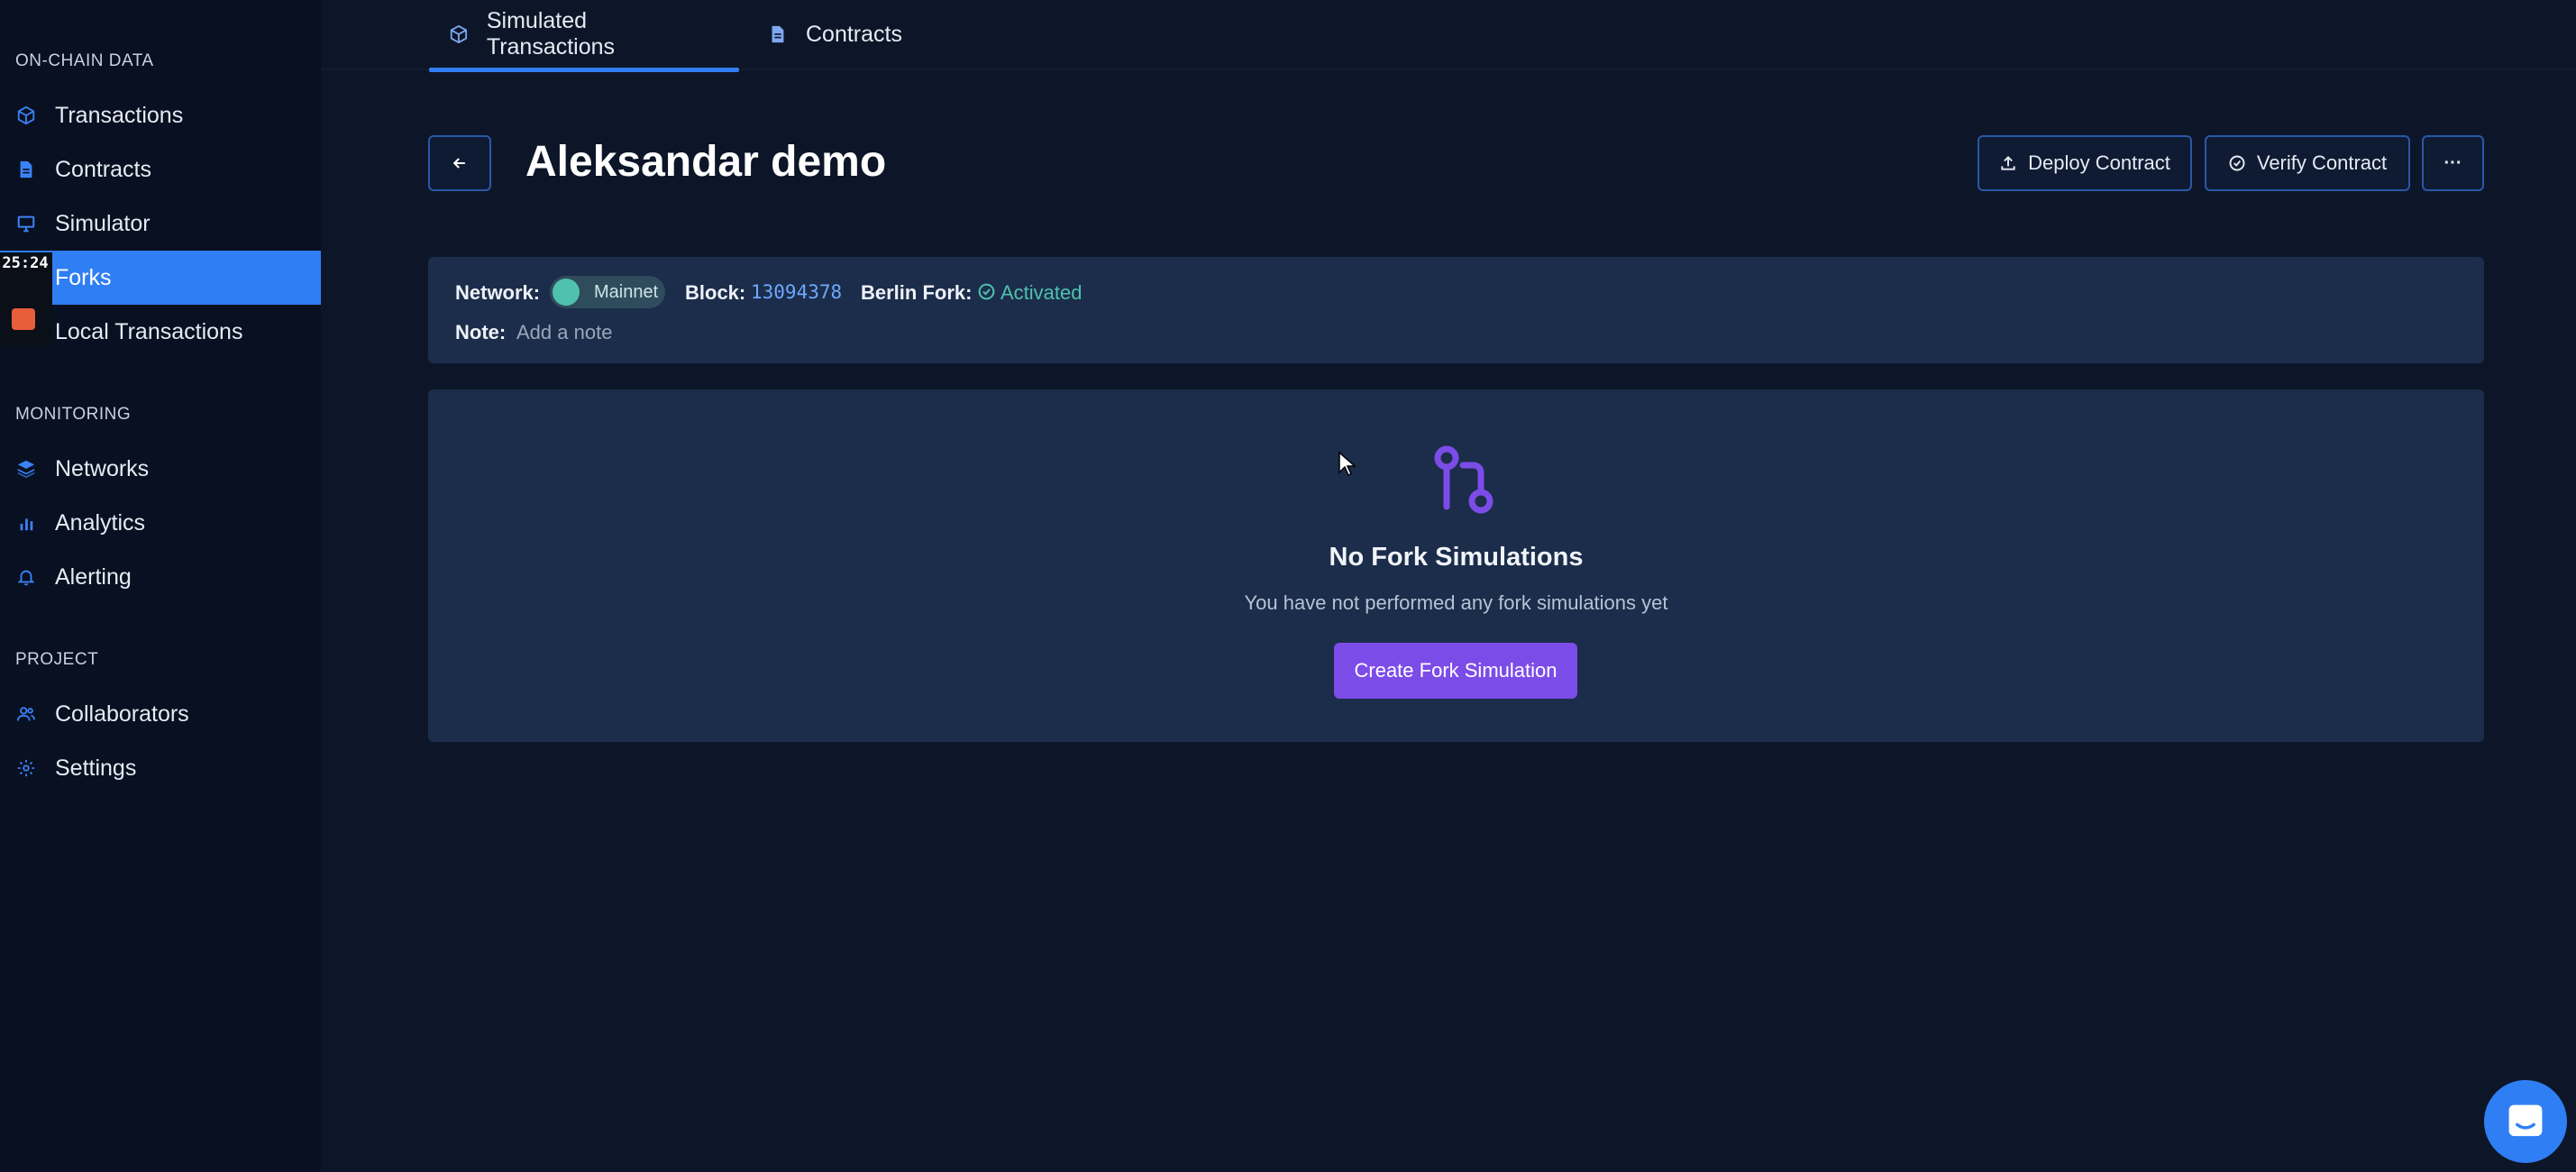 The width and height of the screenshot is (2576, 1172). Describe the element at coordinates (23, 319) in the screenshot. I see `stop-recording-button` at that location.